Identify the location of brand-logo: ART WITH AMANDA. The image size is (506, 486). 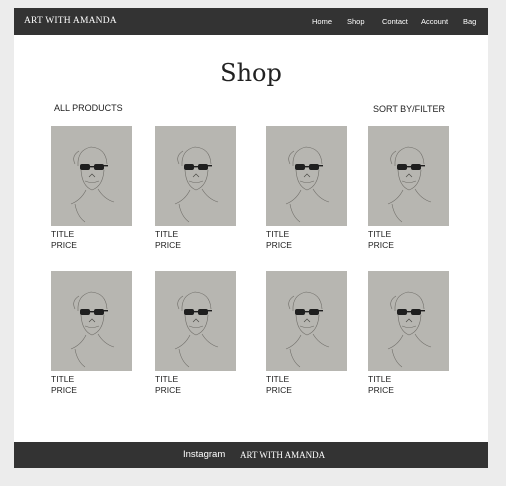
(70, 21).